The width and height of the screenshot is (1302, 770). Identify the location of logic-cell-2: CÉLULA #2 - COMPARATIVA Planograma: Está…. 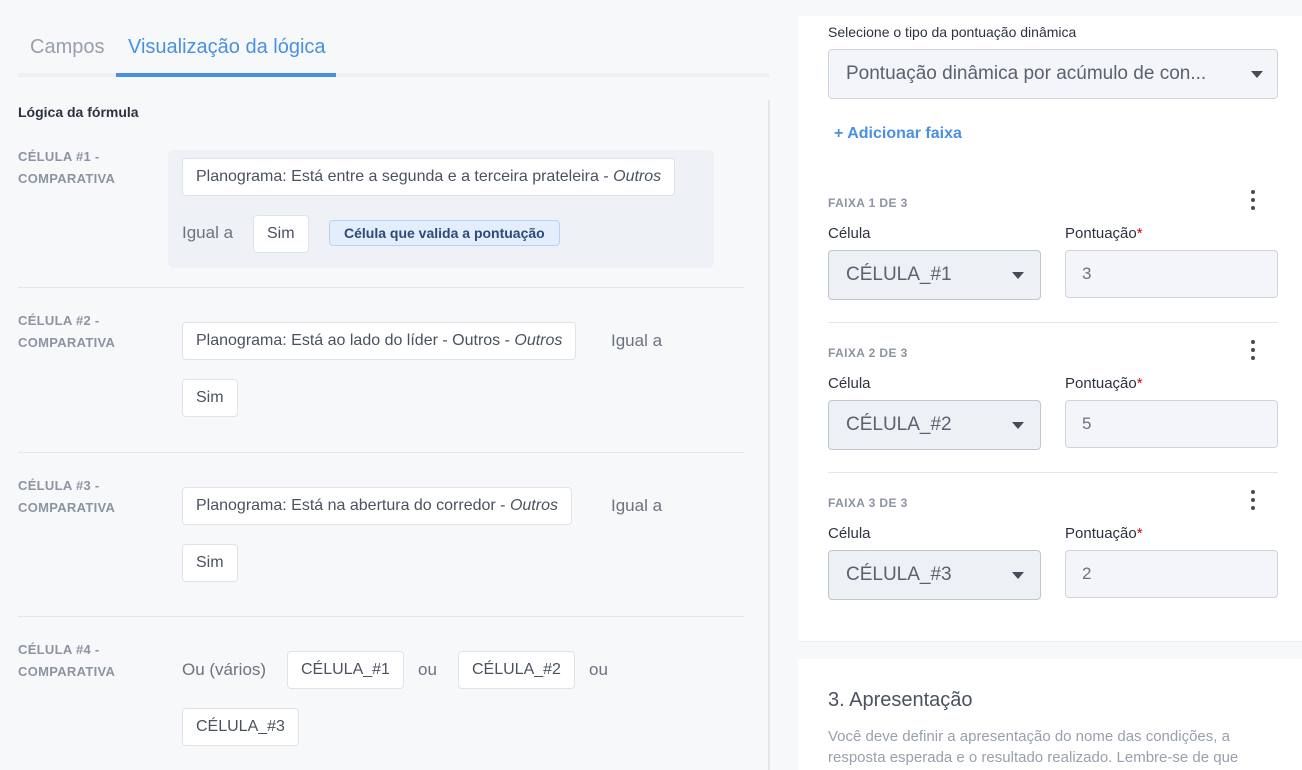
(381, 381).